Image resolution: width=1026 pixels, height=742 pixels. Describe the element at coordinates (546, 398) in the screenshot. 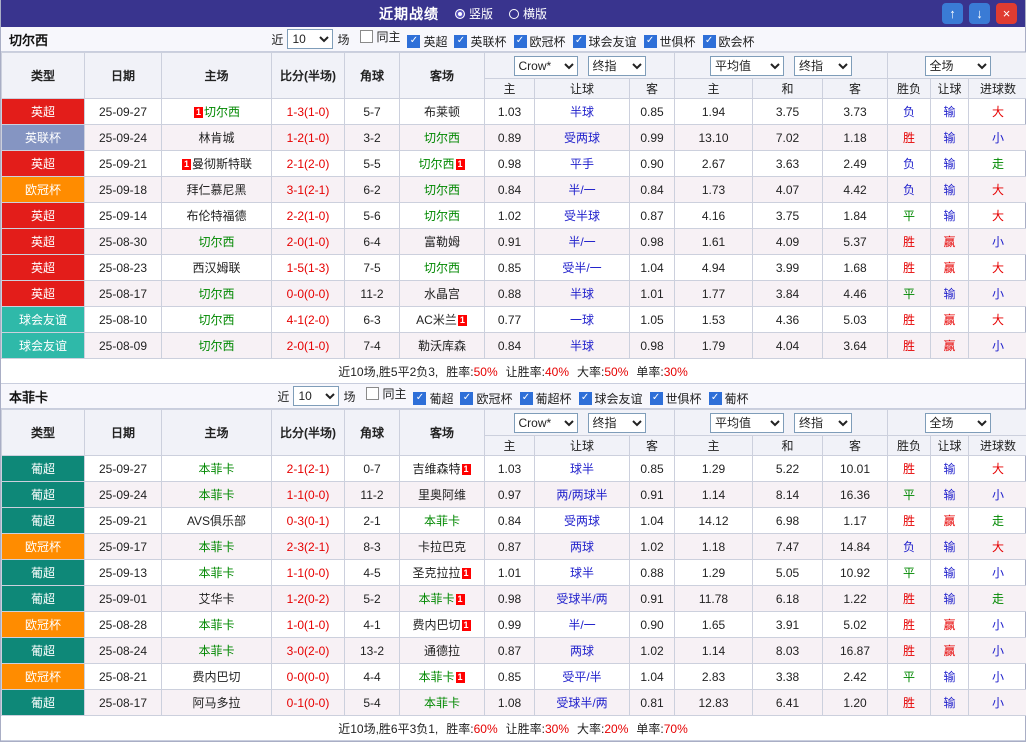

I see `filter-check-league: ✓葡超杯` at that location.